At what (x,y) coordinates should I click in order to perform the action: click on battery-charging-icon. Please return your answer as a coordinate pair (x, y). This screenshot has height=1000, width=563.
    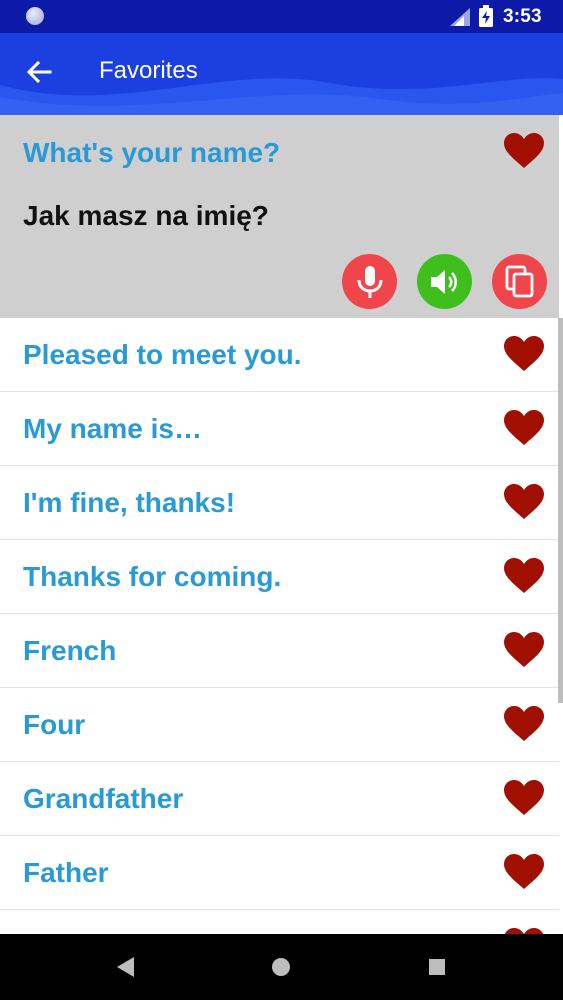
    Looking at the image, I should click on (486, 16).